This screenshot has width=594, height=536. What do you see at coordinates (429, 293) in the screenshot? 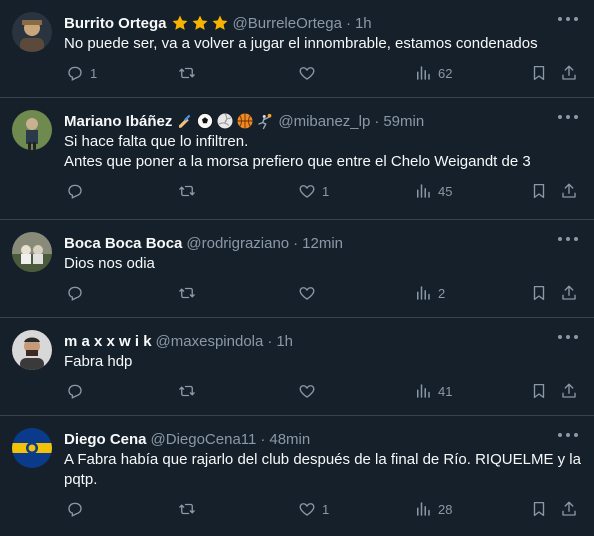
I see `views-button: 2` at bounding box center [429, 293].